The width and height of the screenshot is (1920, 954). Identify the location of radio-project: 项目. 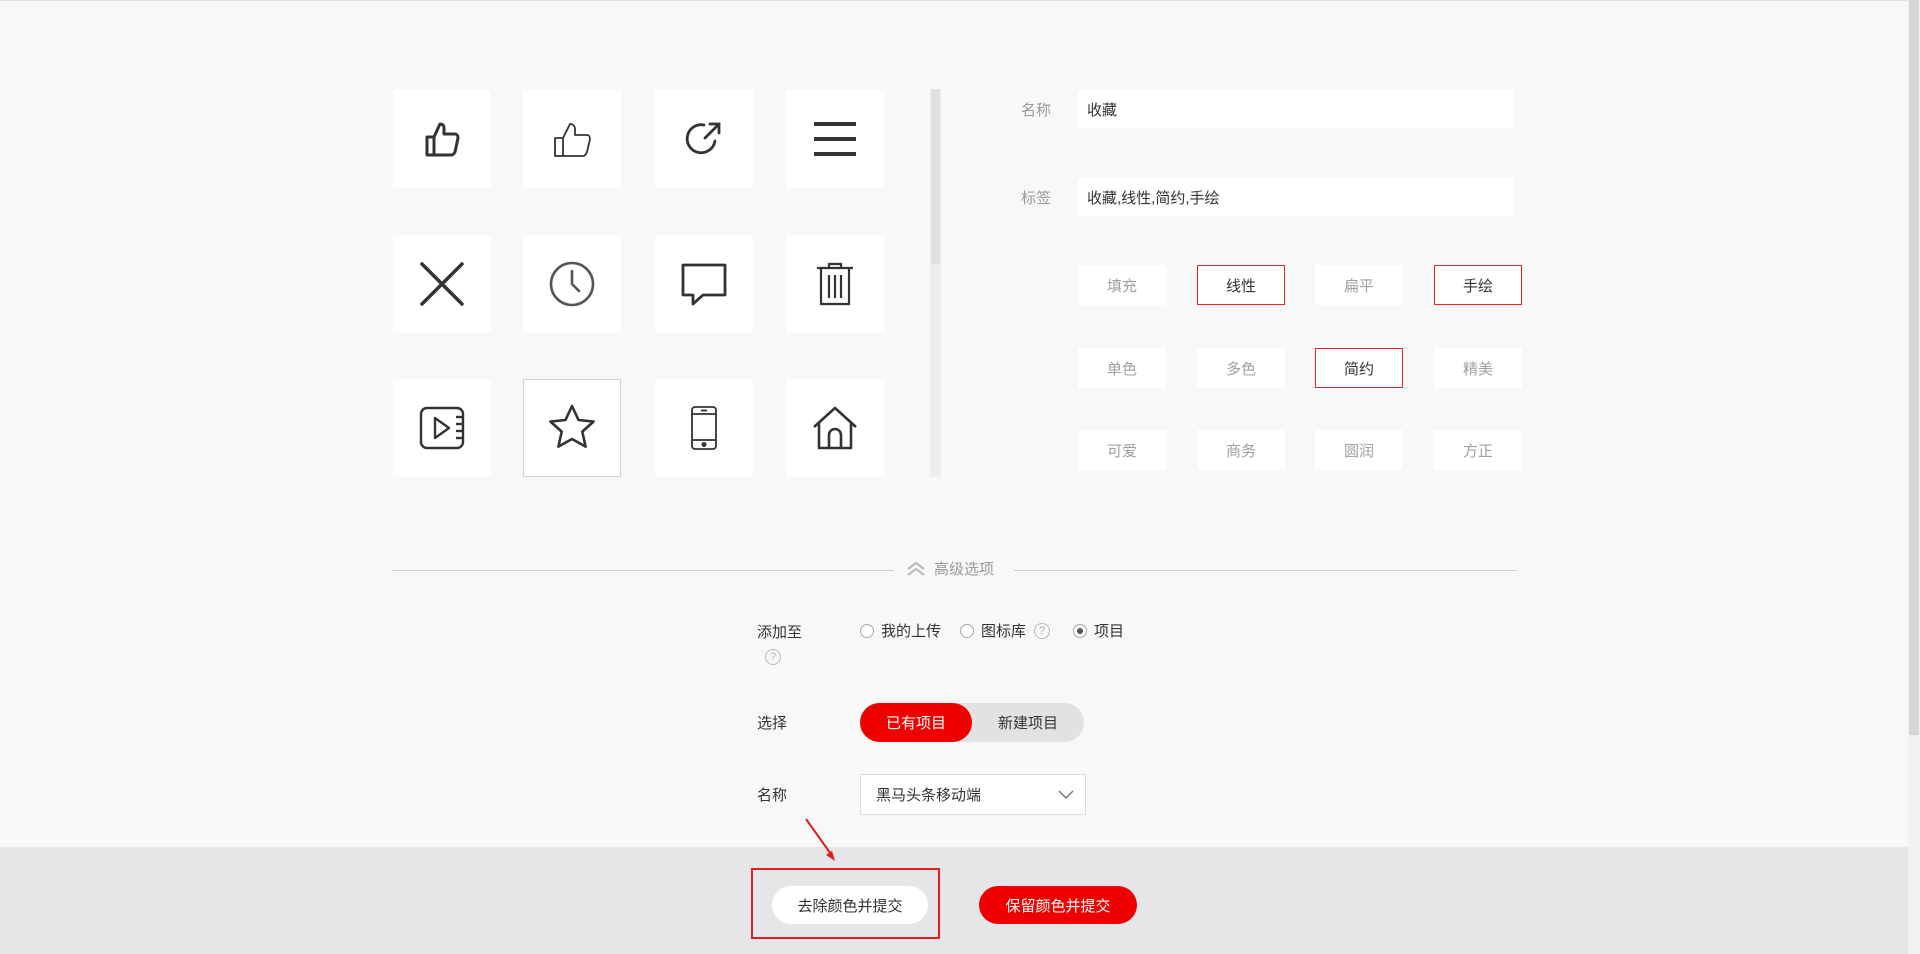
(1098, 630).